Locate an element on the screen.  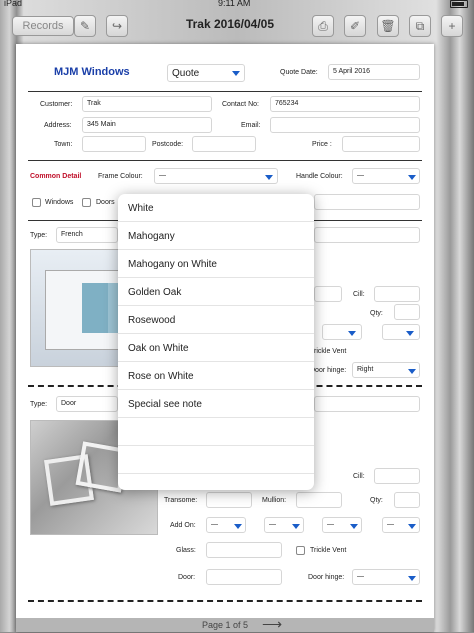
share-icon: ↪ is located at coordinates (117, 26).